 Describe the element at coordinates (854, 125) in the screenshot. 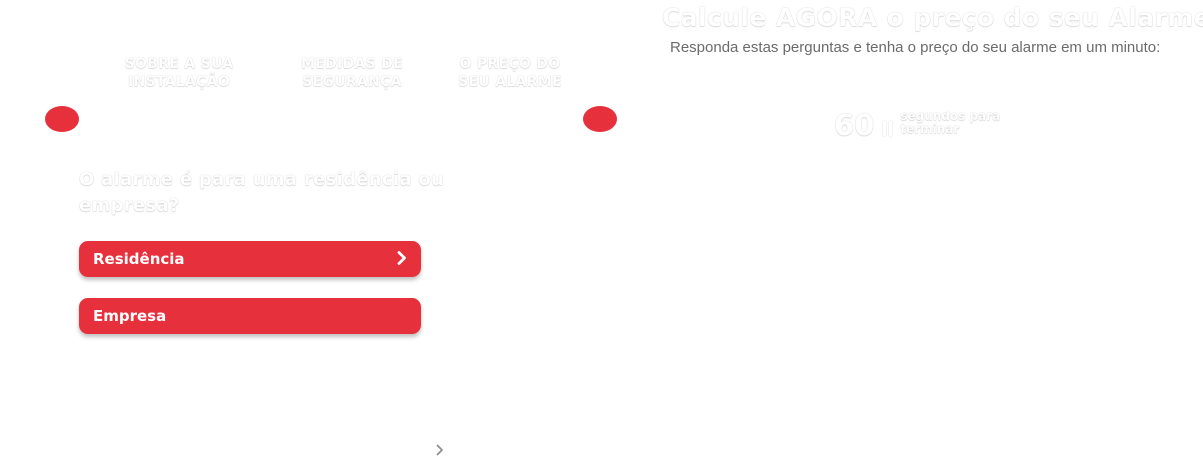

I see `timer-seconds: 60` at that location.